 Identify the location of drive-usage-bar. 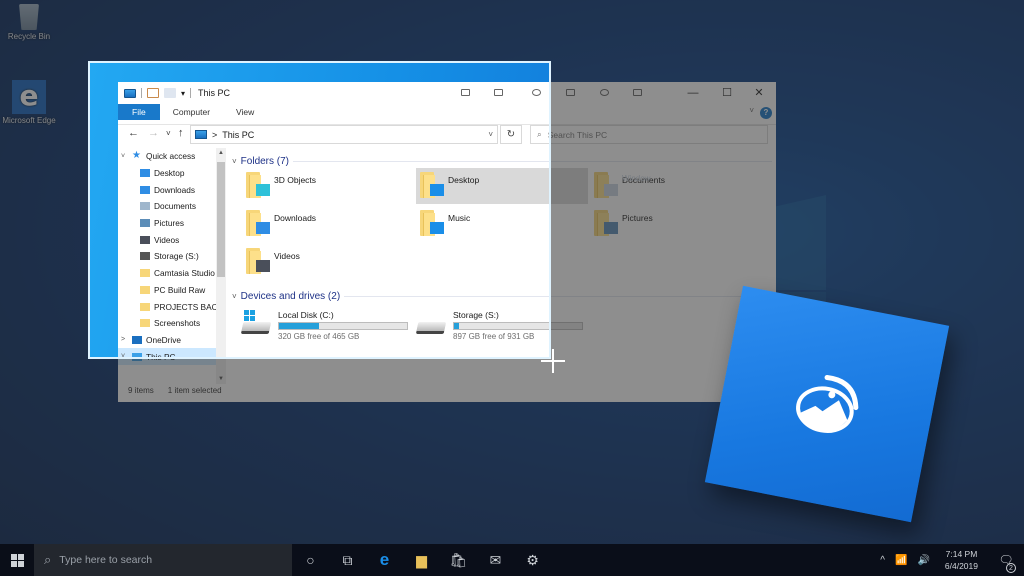
(343, 326).